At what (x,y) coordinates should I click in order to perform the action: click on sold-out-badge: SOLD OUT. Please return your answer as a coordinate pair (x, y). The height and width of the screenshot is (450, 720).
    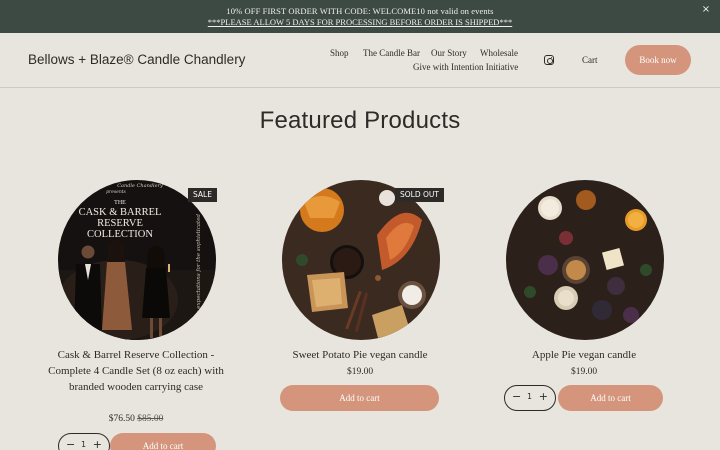
    Looking at the image, I should click on (419, 195).